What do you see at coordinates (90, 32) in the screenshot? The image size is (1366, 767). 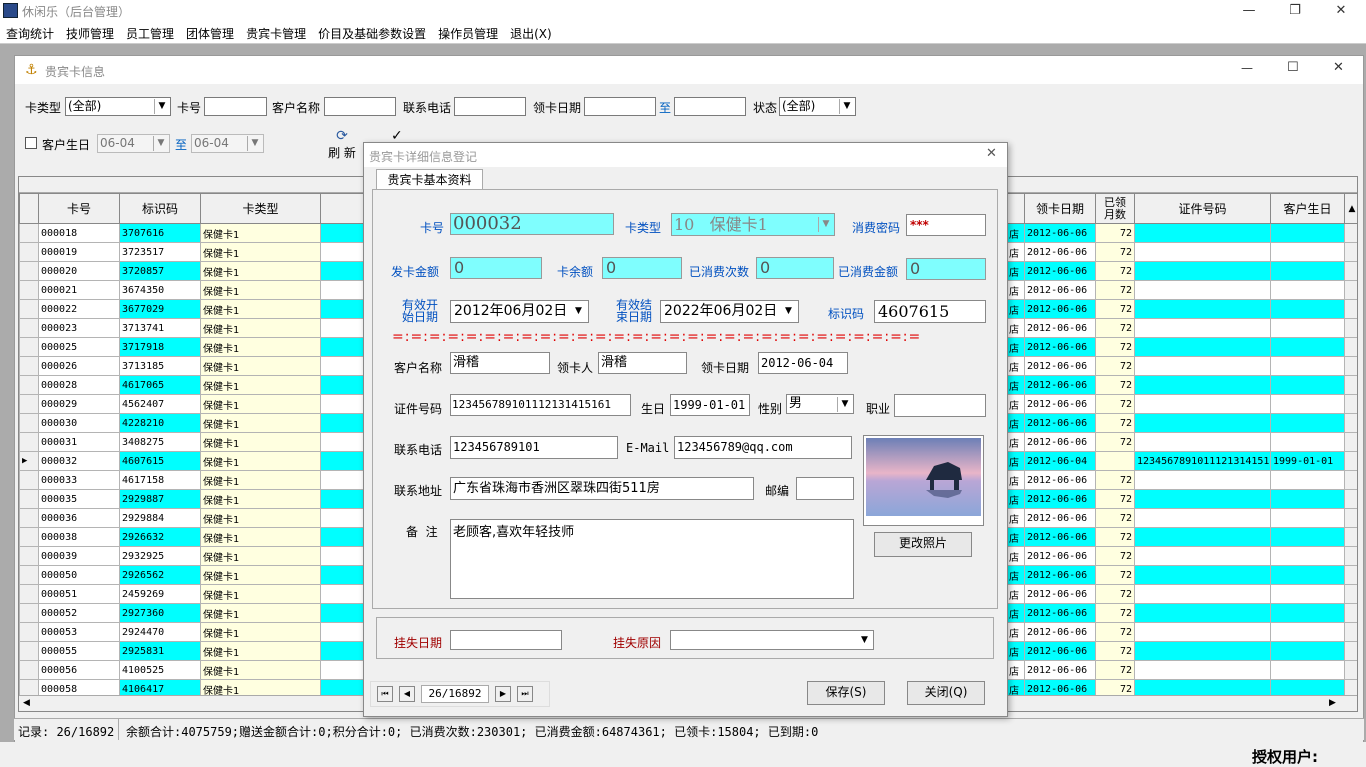 I see `menu-tech: 技师管理` at bounding box center [90, 32].